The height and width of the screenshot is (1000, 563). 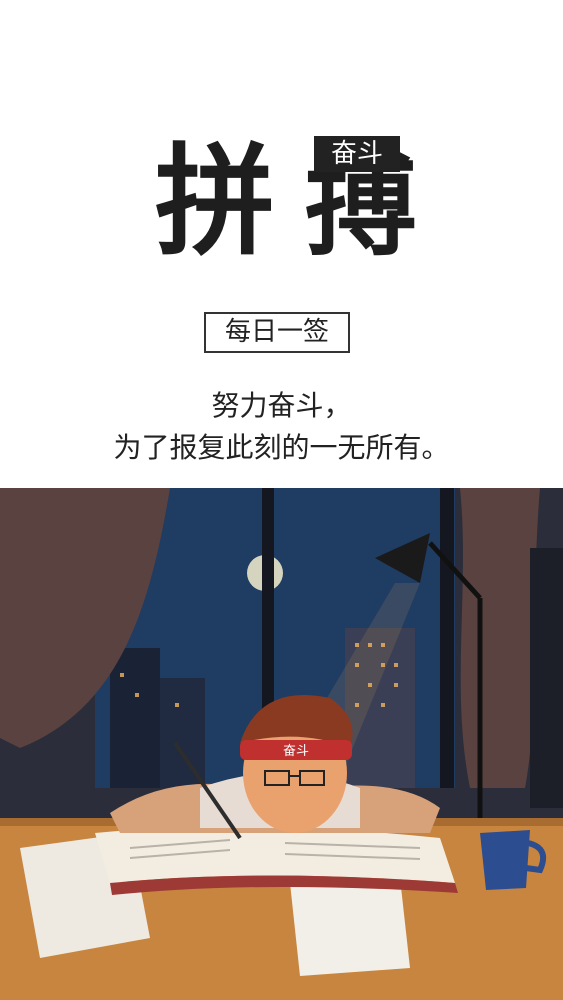 What do you see at coordinates (215, 201) in the screenshot?
I see `title-char-1: 拼` at bounding box center [215, 201].